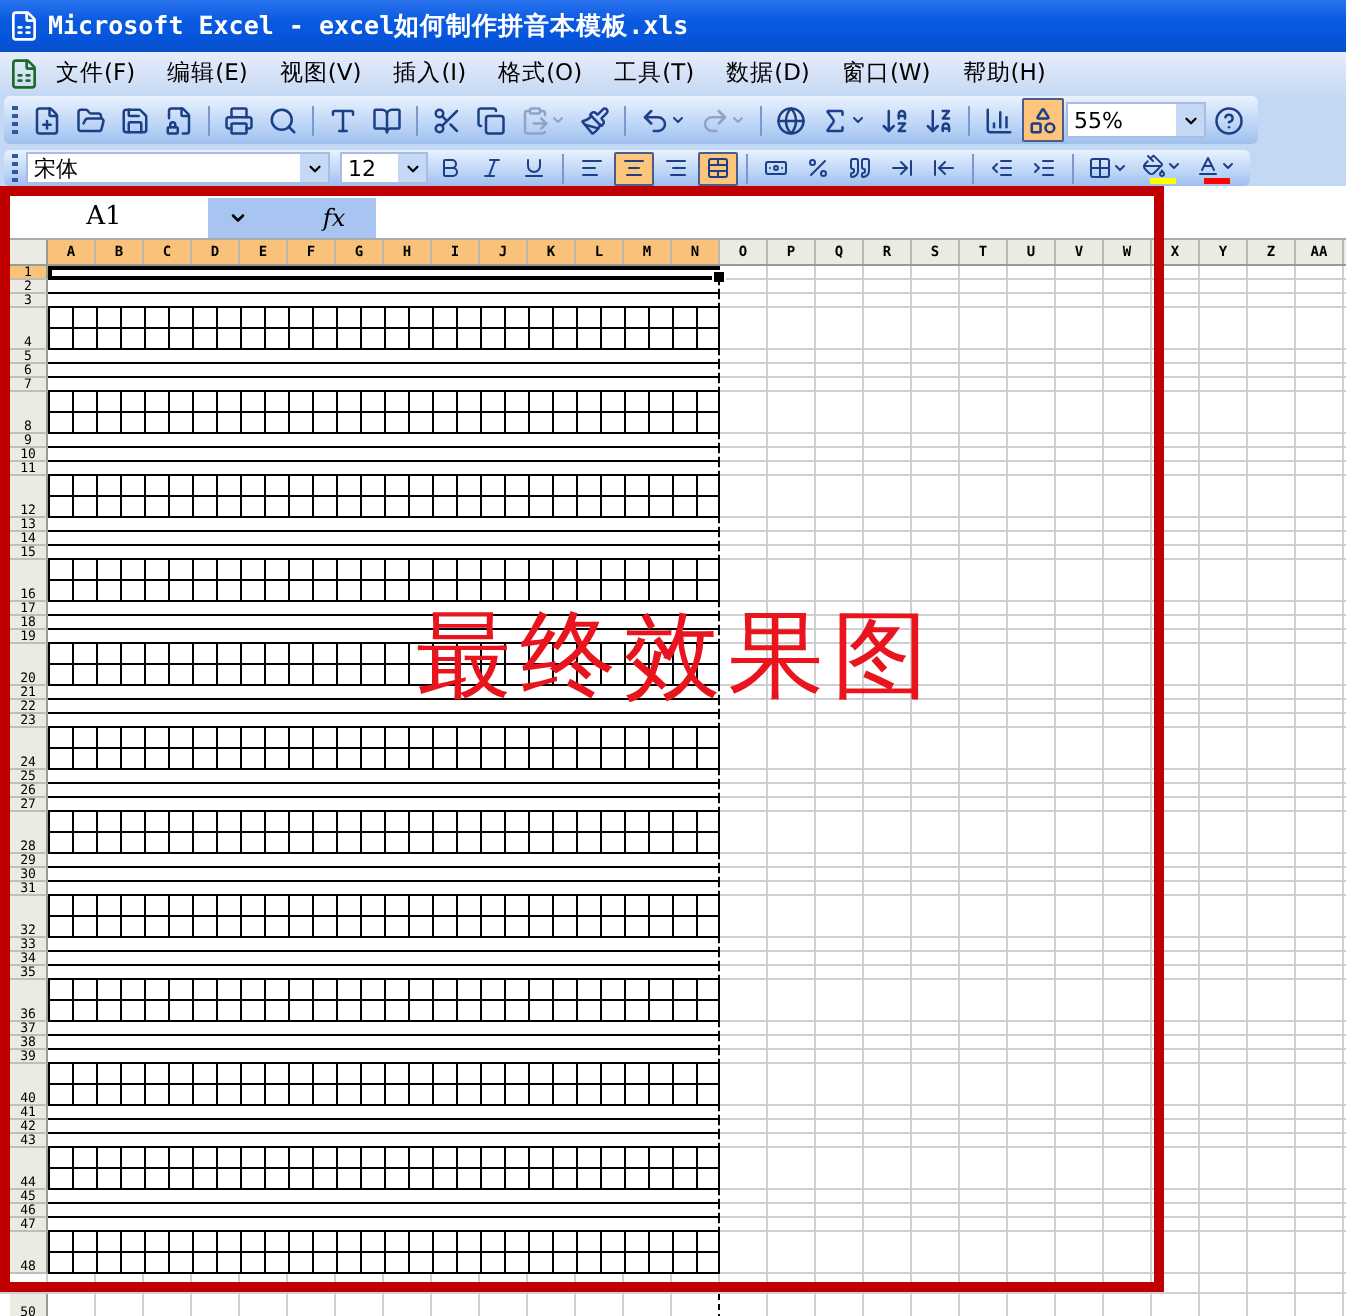  Describe the element at coordinates (1044, 168) in the screenshot. I see `indent-icon` at that location.